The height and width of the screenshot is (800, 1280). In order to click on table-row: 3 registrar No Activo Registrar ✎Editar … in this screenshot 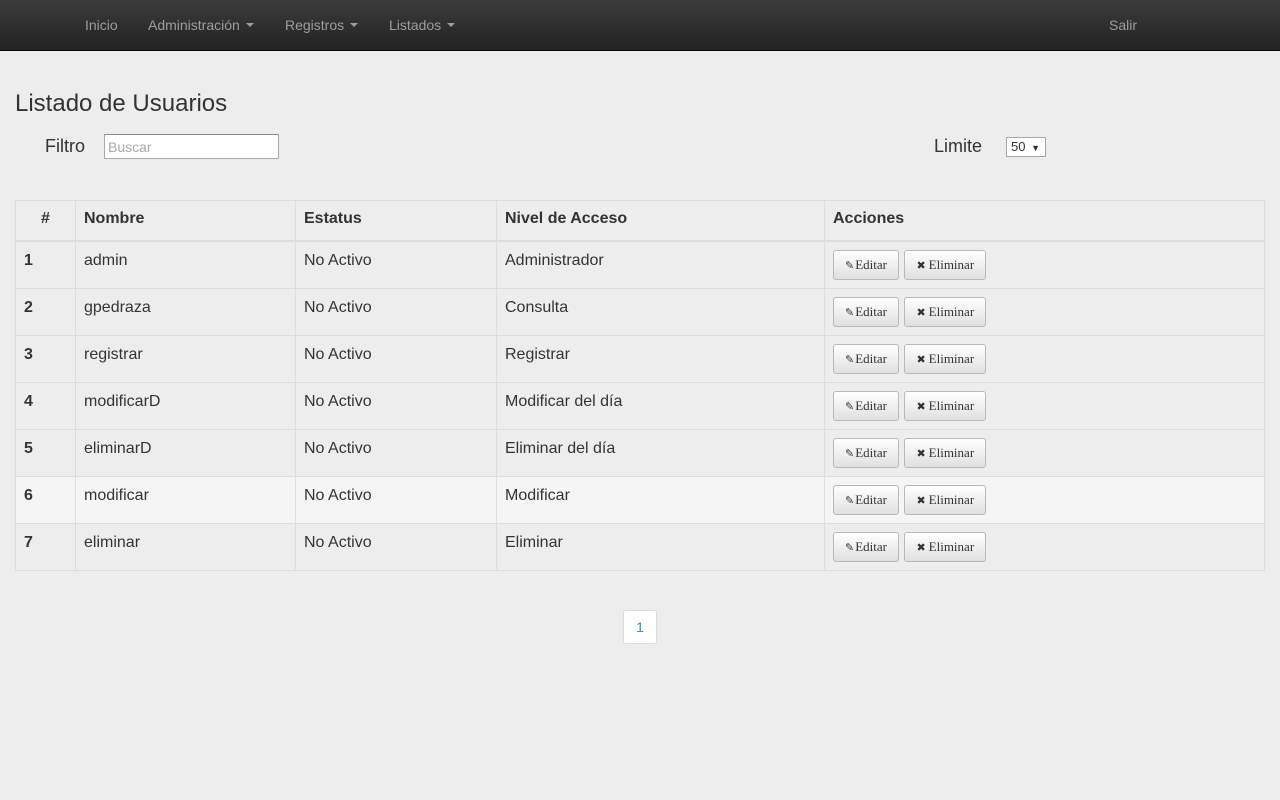, I will do `click(640, 358)`.